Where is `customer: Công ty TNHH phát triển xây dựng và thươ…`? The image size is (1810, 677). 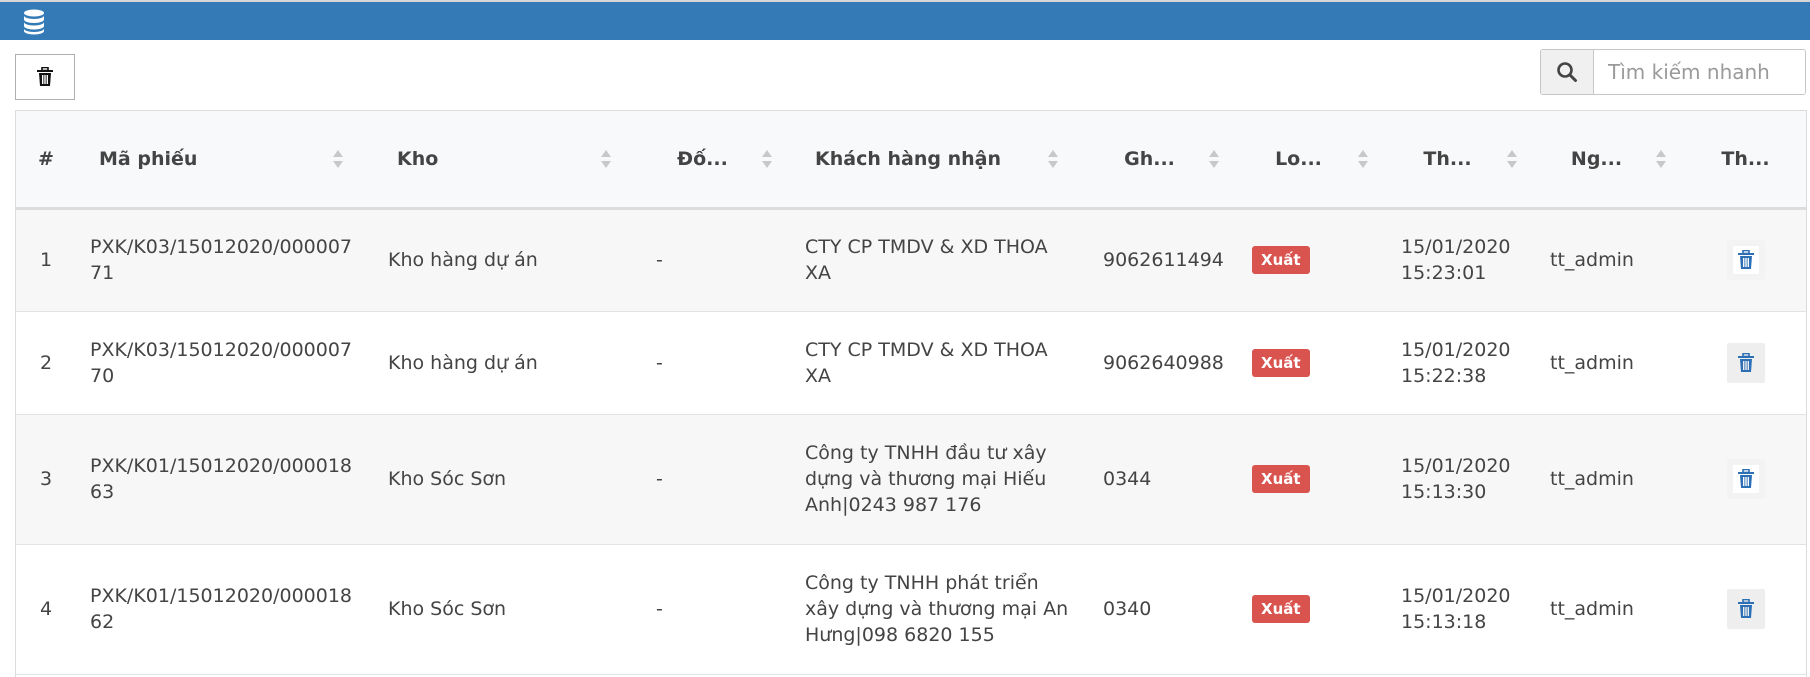 customer: Công ty TNHH phát triển xây dựng và thươ… is located at coordinates (937, 609).